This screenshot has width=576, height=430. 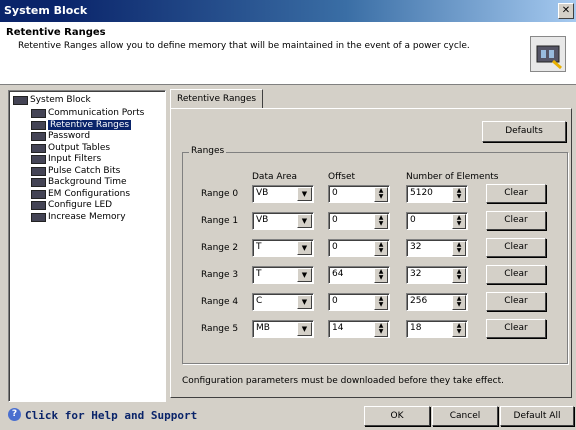 I want to click on title-bar: System Block ✕, so click(x=288, y=11).